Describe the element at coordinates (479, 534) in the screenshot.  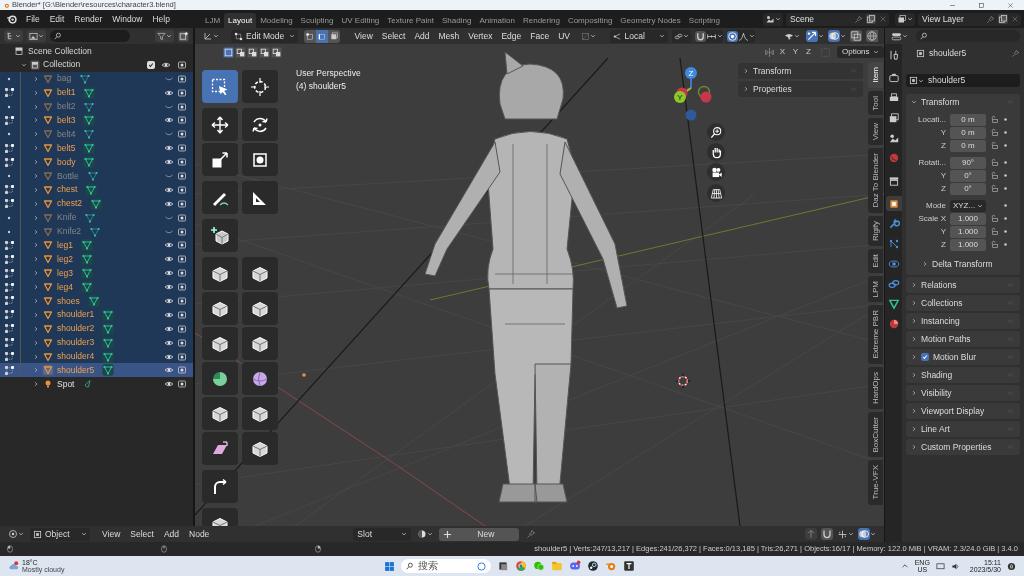
I see `new-material-button: New` at that location.